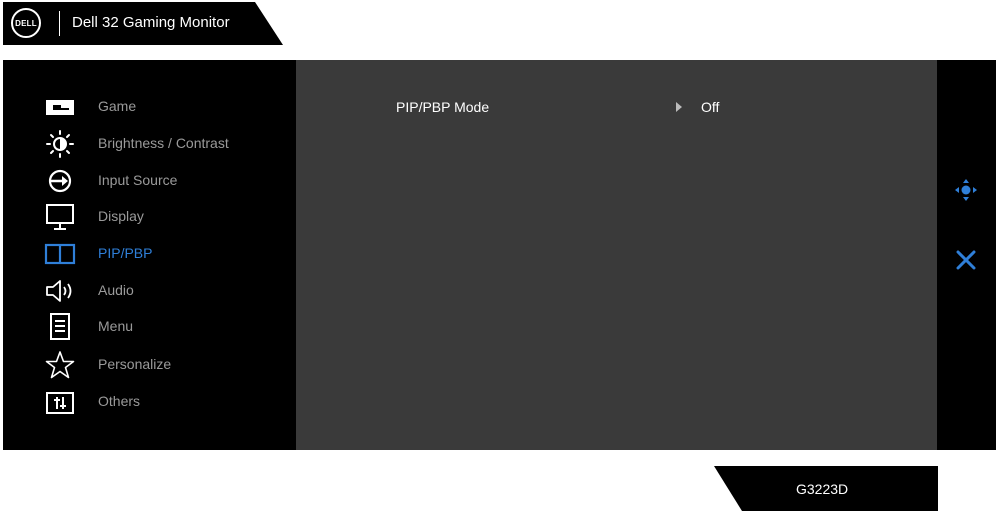 The height and width of the screenshot is (515, 1000). What do you see at coordinates (121, 216) in the screenshot?
I see `sidebar-item-label: Display` at bounding box center [121, 216].